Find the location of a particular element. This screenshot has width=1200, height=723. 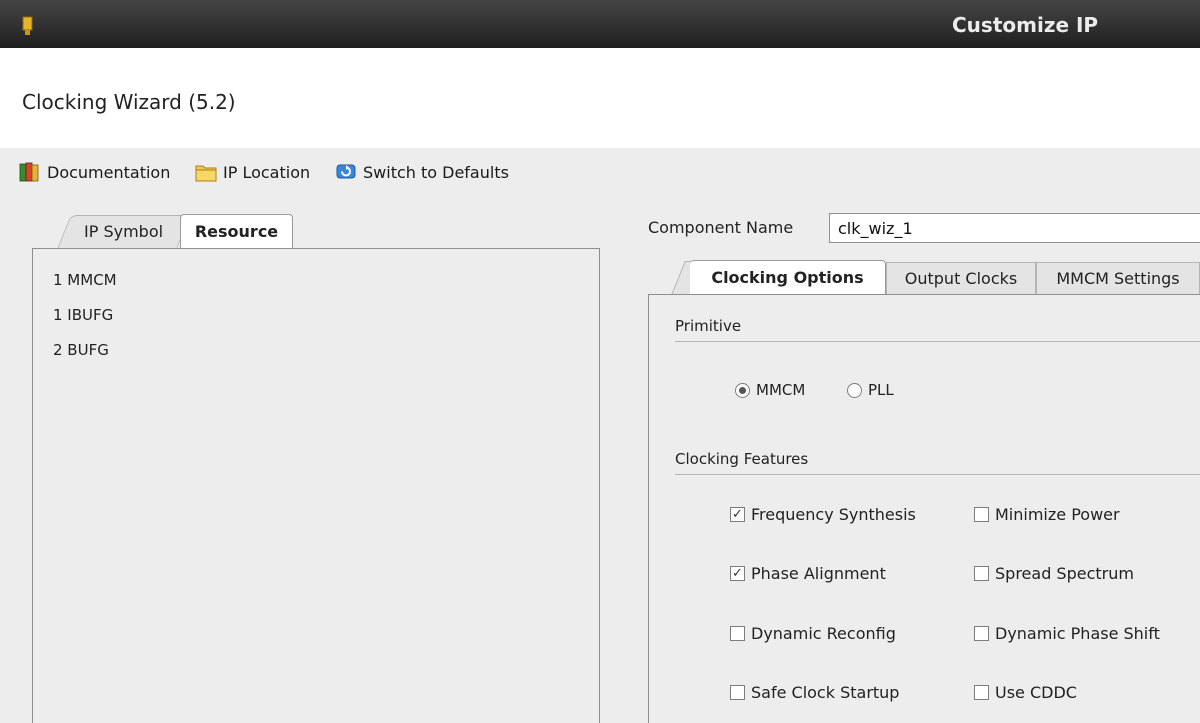

tab-ip-symbol: IP Symbol is located at coordinates (124, 231).